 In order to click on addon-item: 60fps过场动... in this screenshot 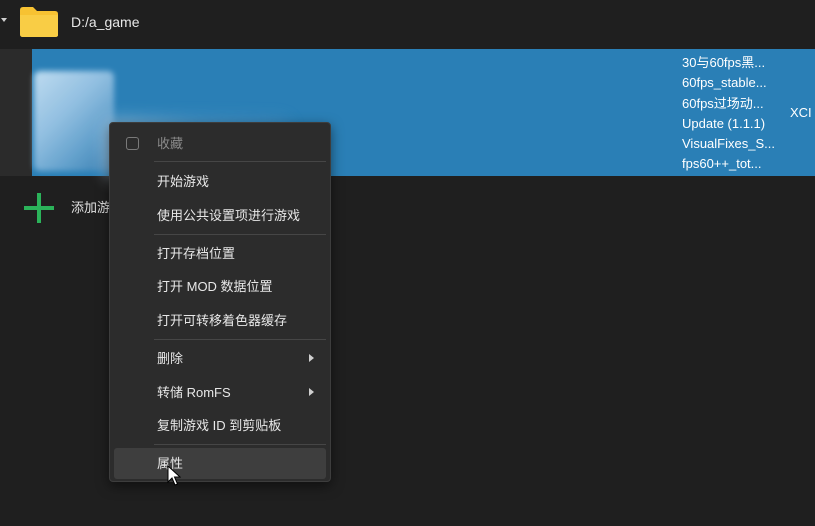, I will do `click(723, 103)`.